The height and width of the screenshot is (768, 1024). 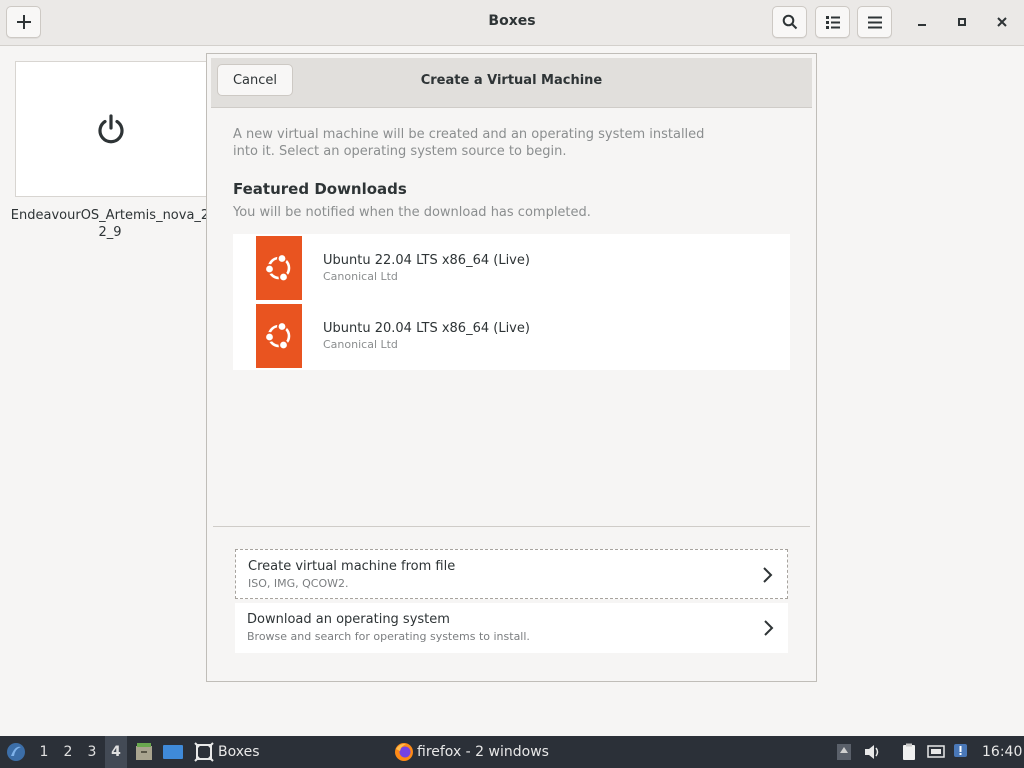 What do you see at coordinates (110, 224) in the screenshot?
I see `vm-name-label: EndeavourOS_Artemis_nova_22_9` at bounding box center [110, 224].